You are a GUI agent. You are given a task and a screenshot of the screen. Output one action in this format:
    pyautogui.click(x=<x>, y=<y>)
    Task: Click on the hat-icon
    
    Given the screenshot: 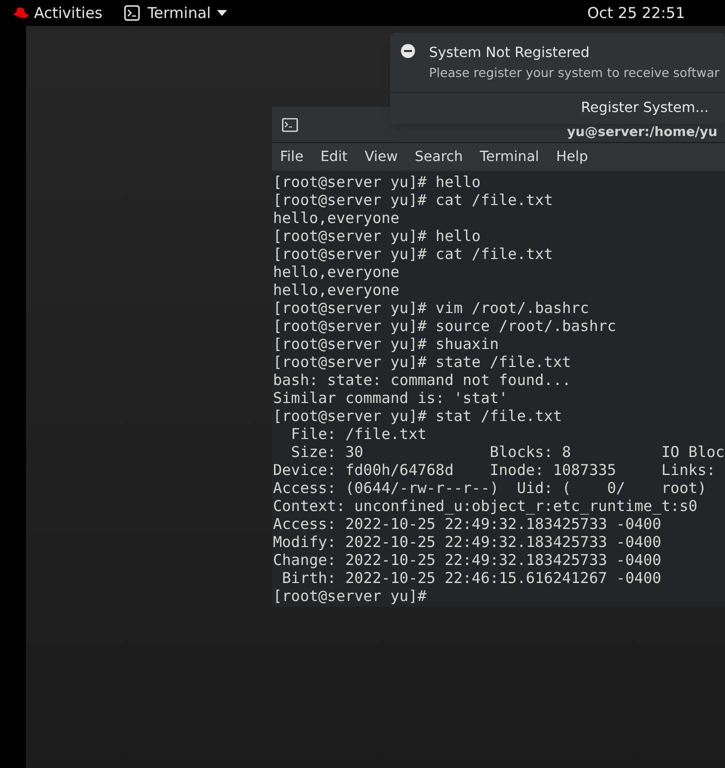 What is the action you would take?
    pyautogui.click(x=20, y=13)
    